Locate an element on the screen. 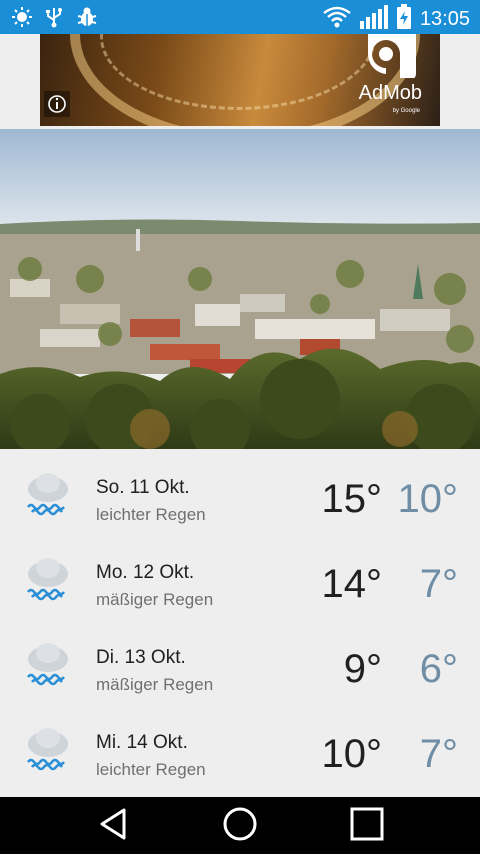 This screenshot has width=480, height=854. admob-logo-icon is located at coordinates (392, 58).